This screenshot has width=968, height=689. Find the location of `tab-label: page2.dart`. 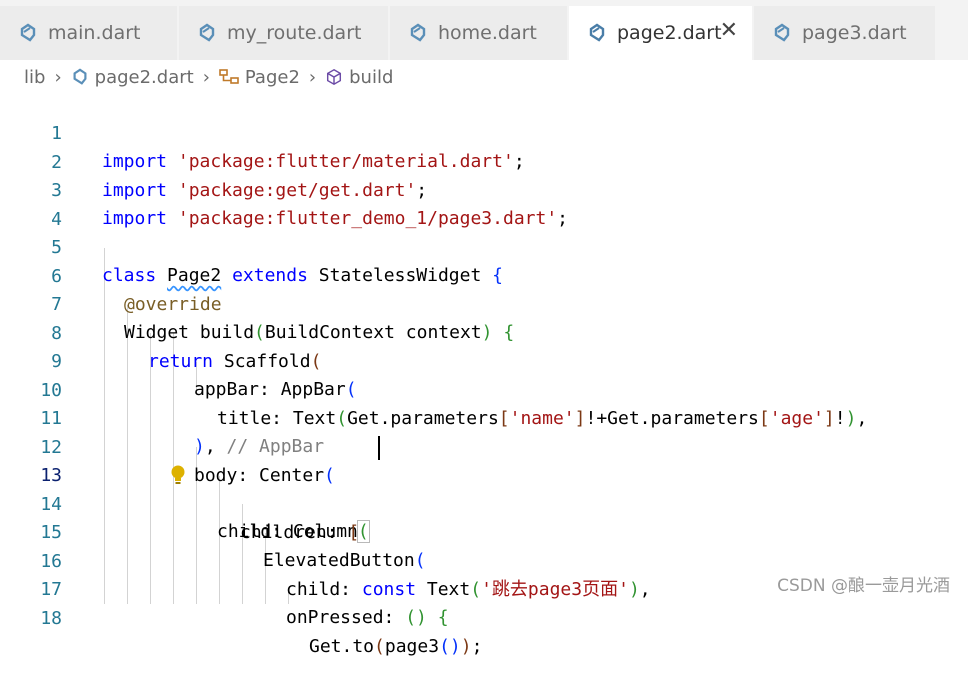

tab-label: page2.dart is located at coordinates (669, 33).